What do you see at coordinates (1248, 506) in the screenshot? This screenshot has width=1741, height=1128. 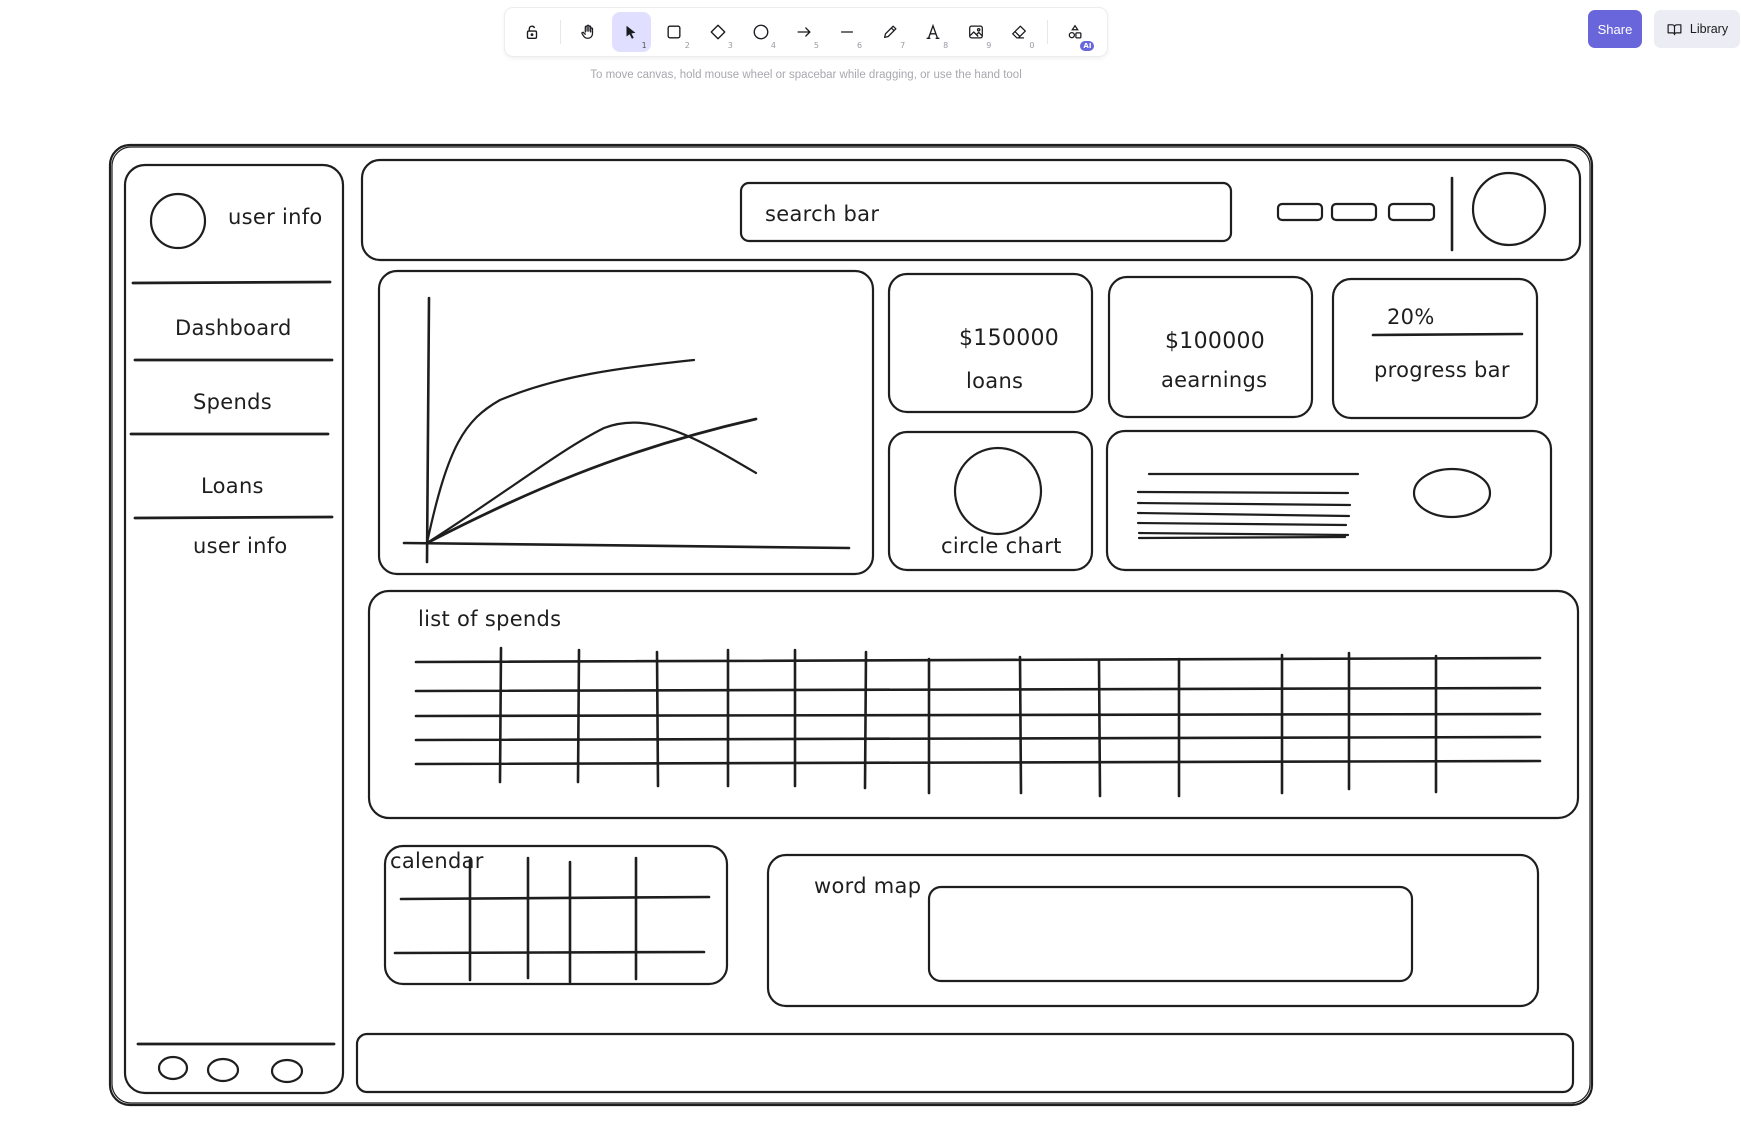 I see `text-placeholder-lines` at bounding box center [1248, 506].